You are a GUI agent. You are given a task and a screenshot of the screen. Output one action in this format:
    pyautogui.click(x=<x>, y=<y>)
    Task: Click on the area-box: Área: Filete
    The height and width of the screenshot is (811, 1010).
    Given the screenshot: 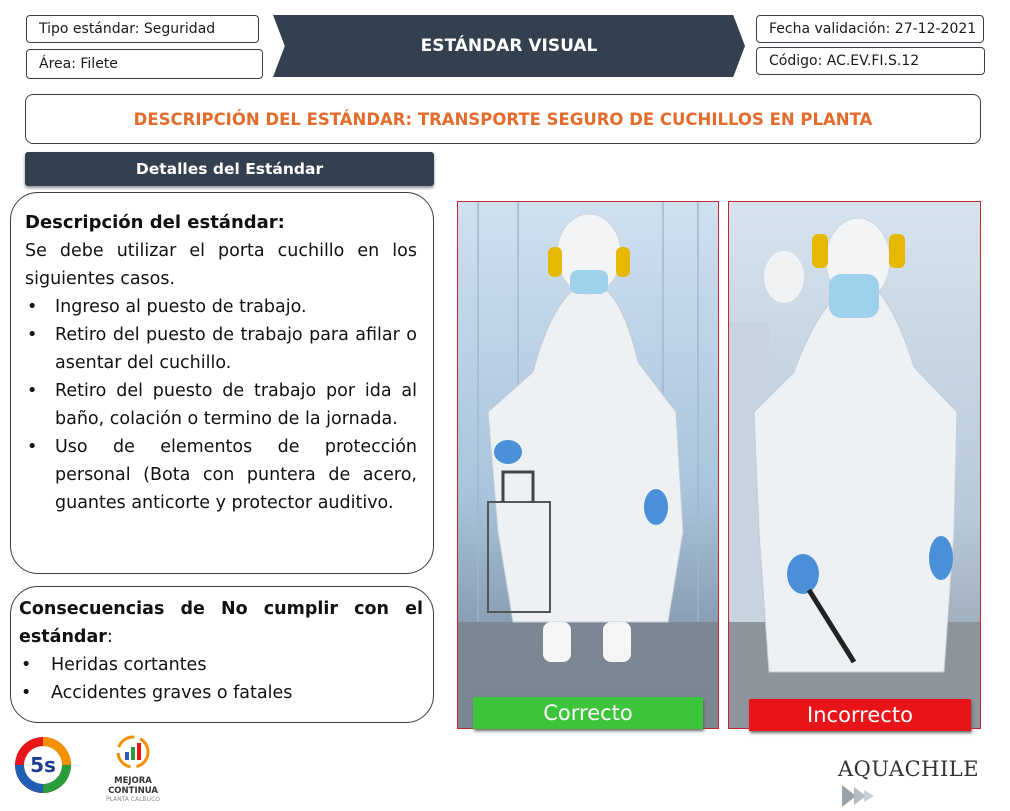 What is the action you would take?
    pyautogui.click(x=144, y=64)
    